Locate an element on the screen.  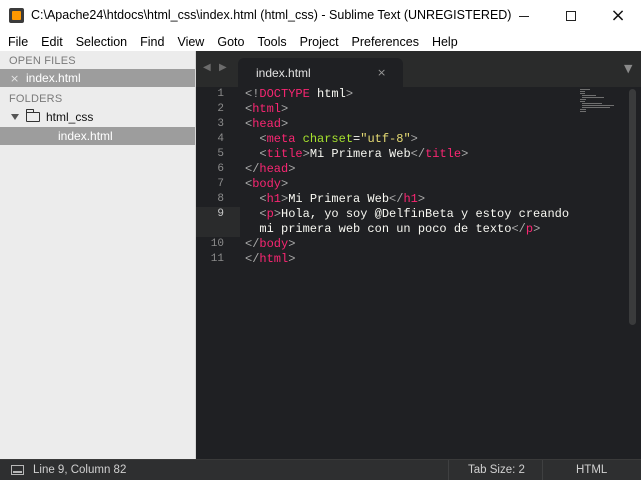
folder-label: html_css is located at coordinates (70, 117).